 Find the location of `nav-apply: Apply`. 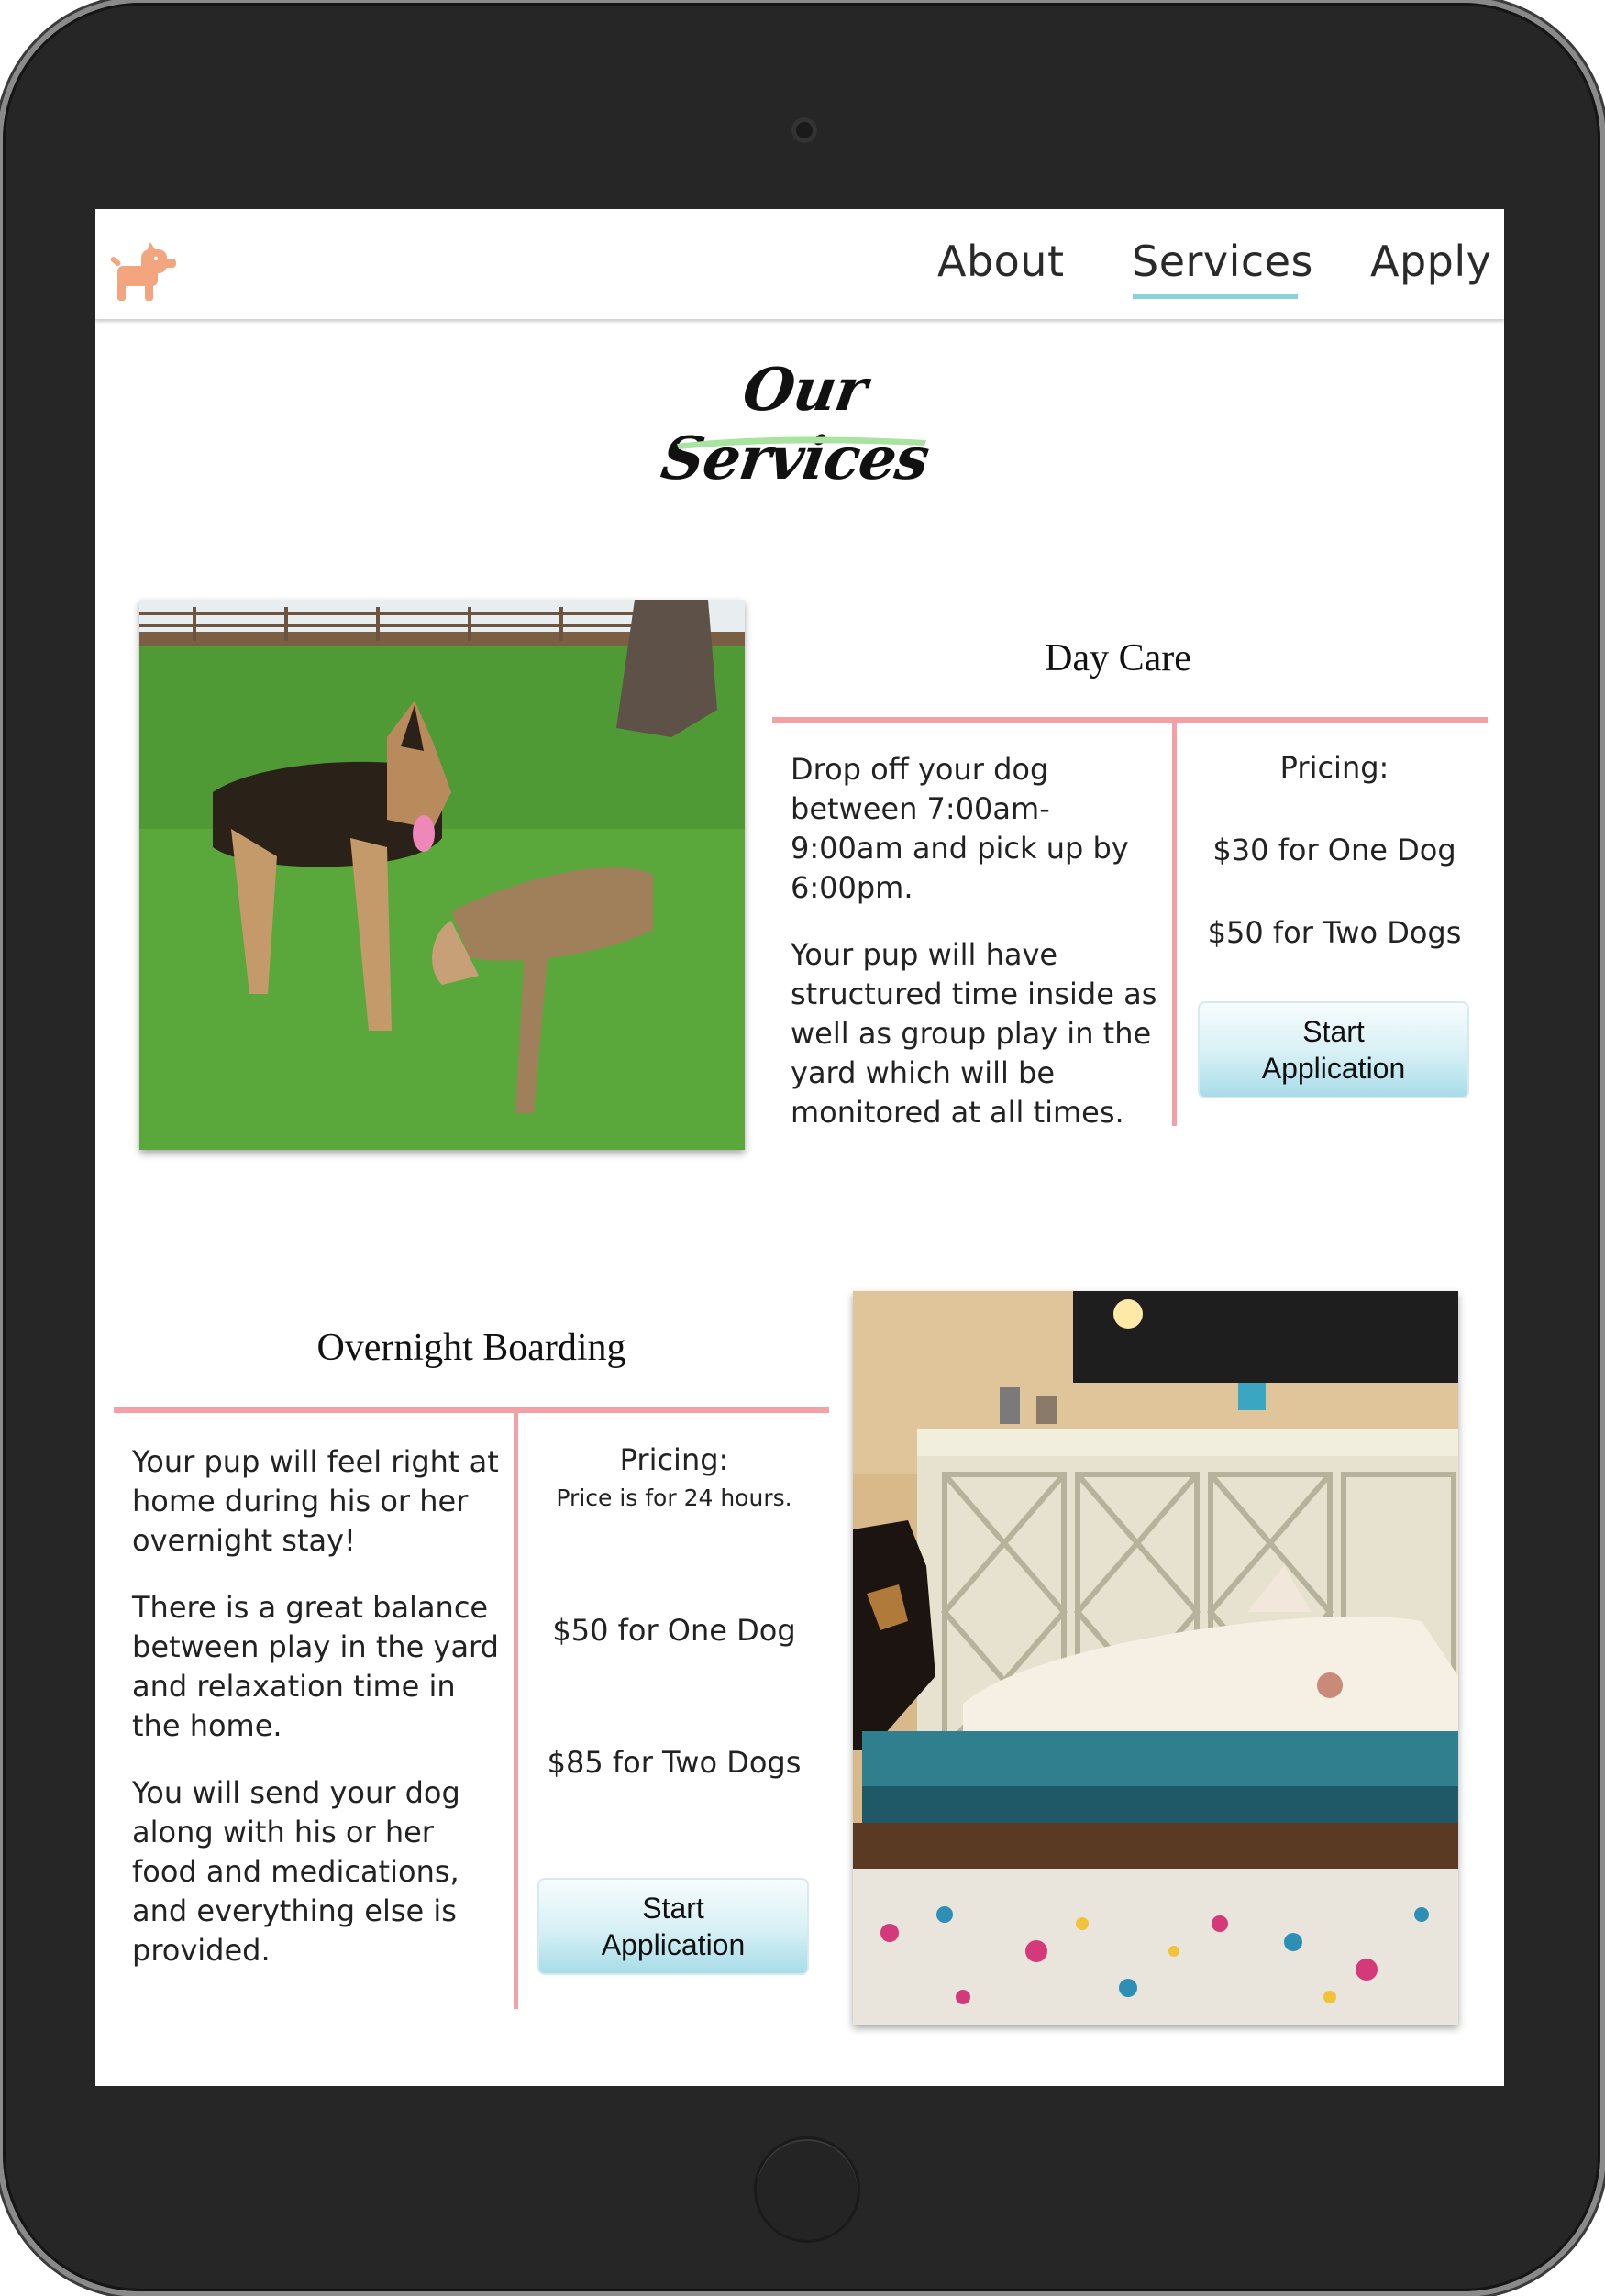

nav-apply: Apply is located at coordinates (1430, 261).